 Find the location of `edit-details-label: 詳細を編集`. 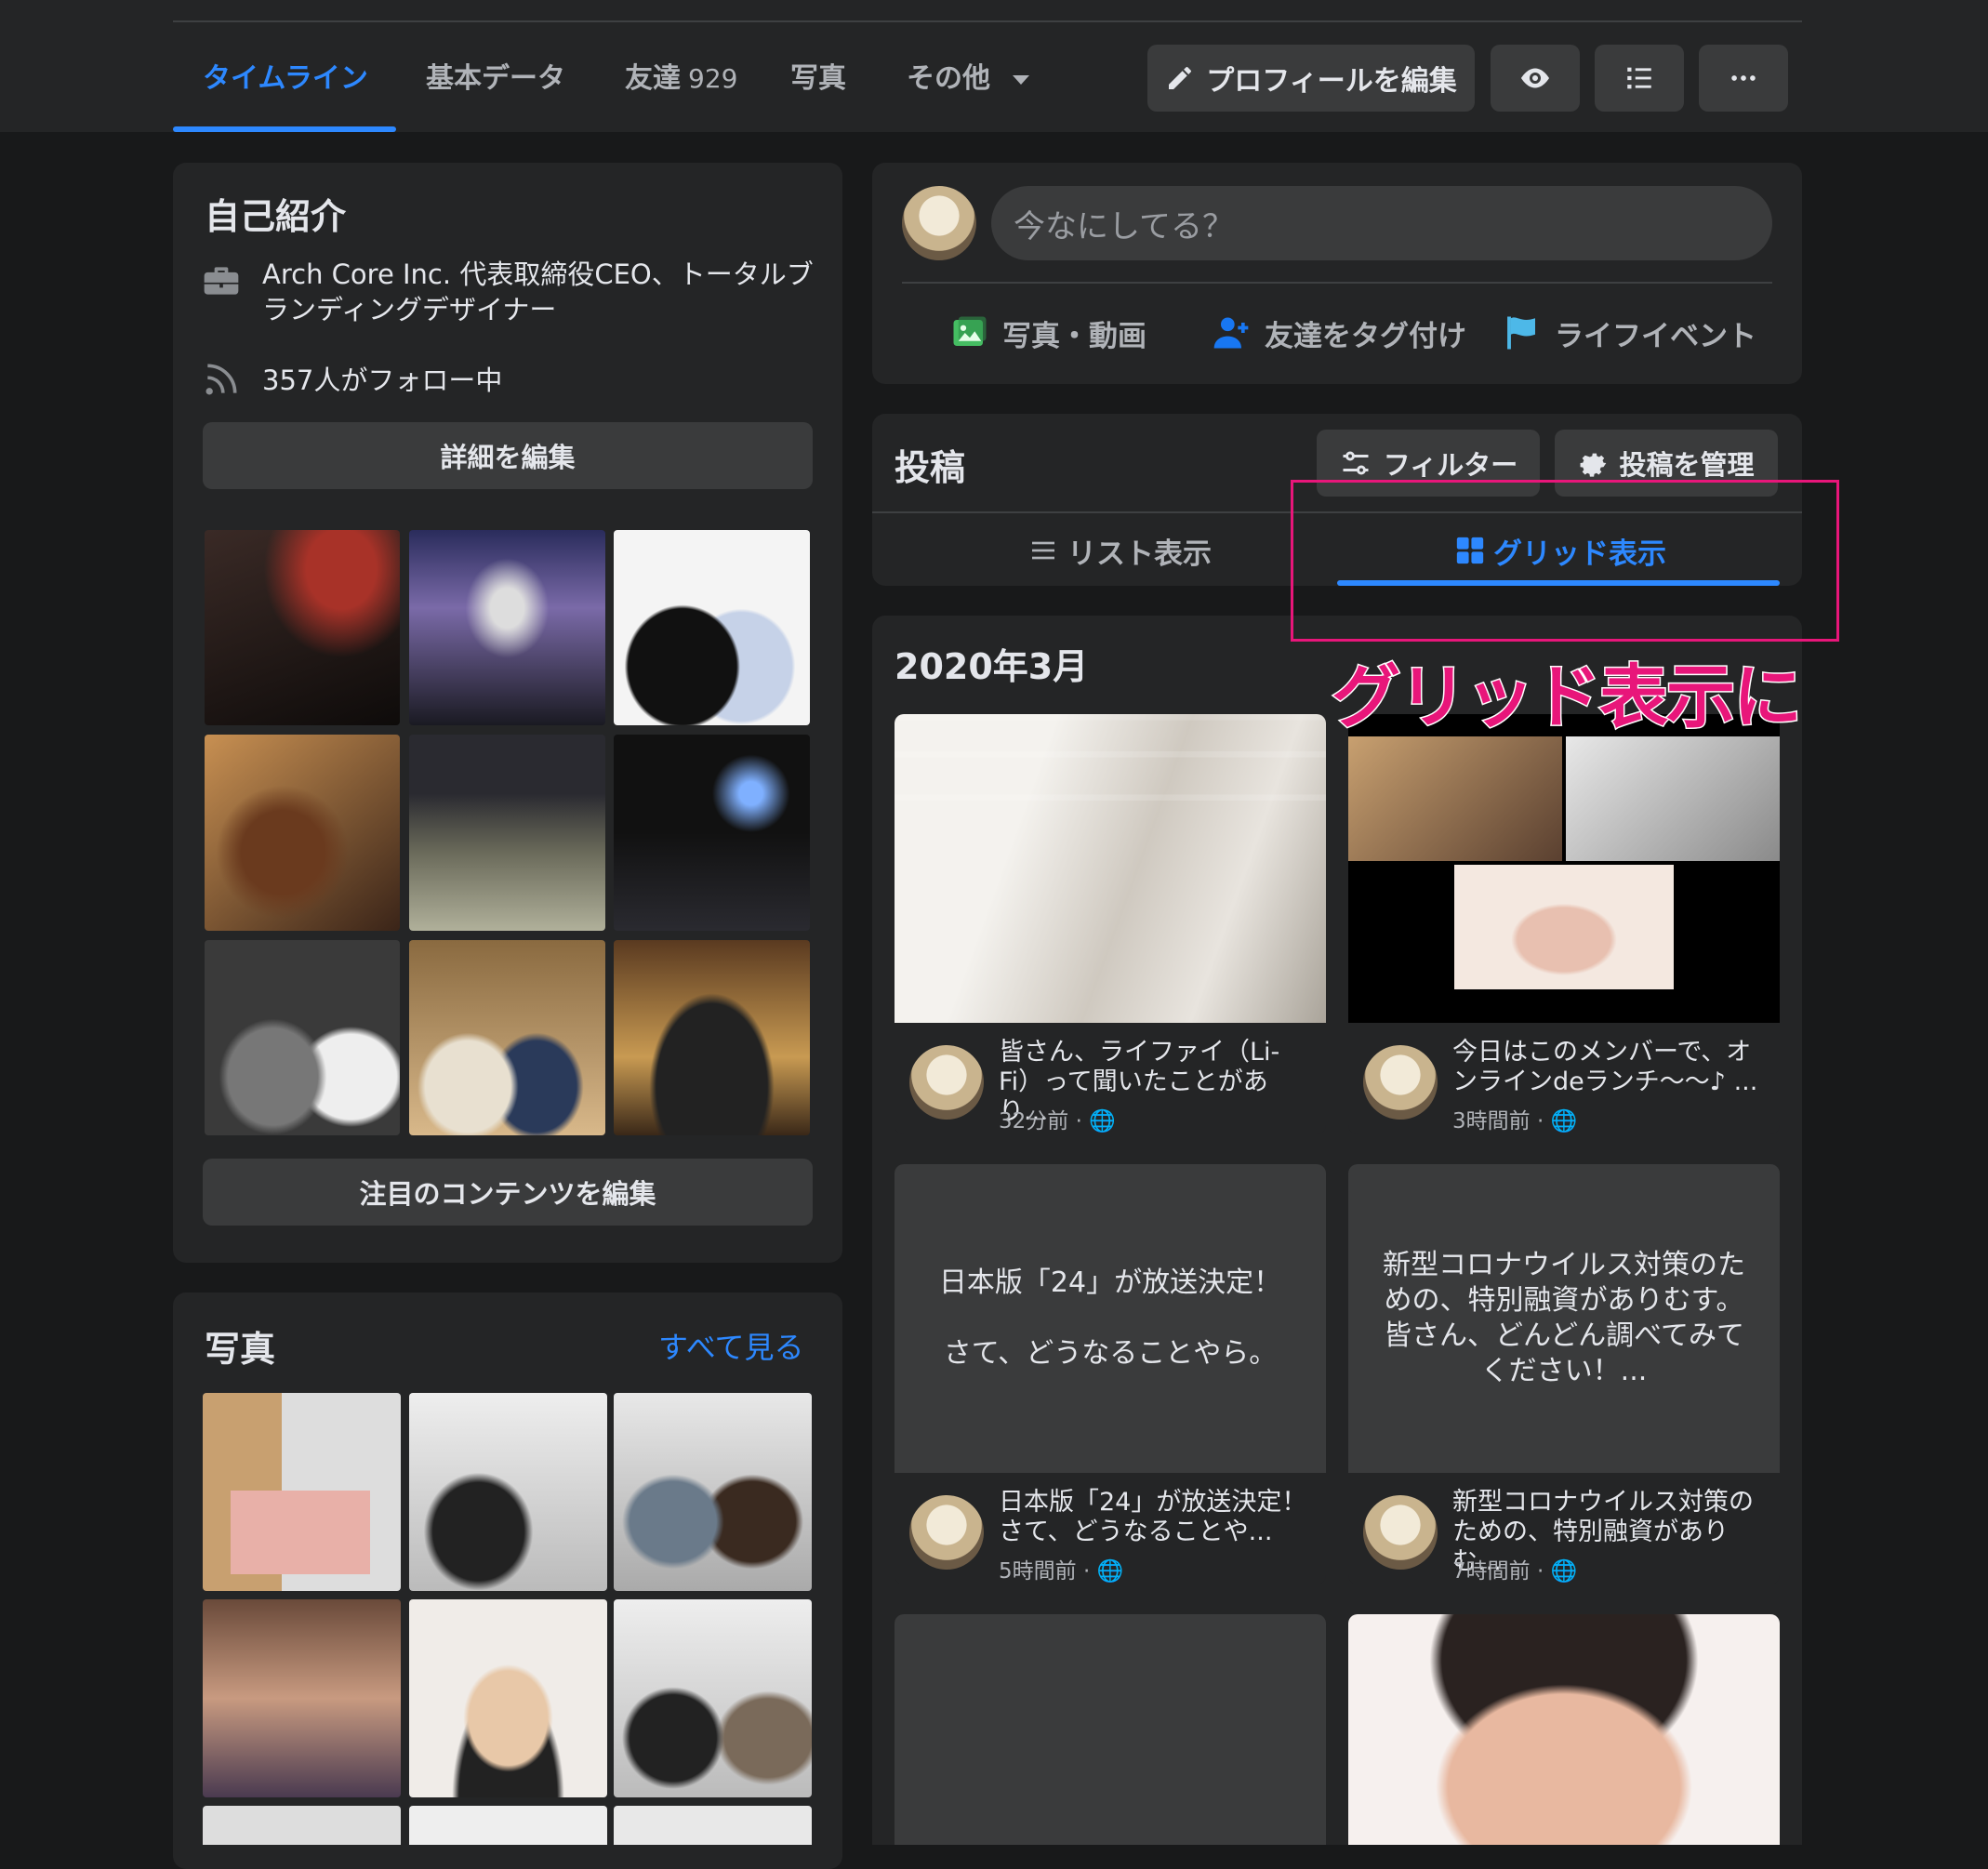

edit-details-label: 詳細を編集 is located at coordinates (508, 457).